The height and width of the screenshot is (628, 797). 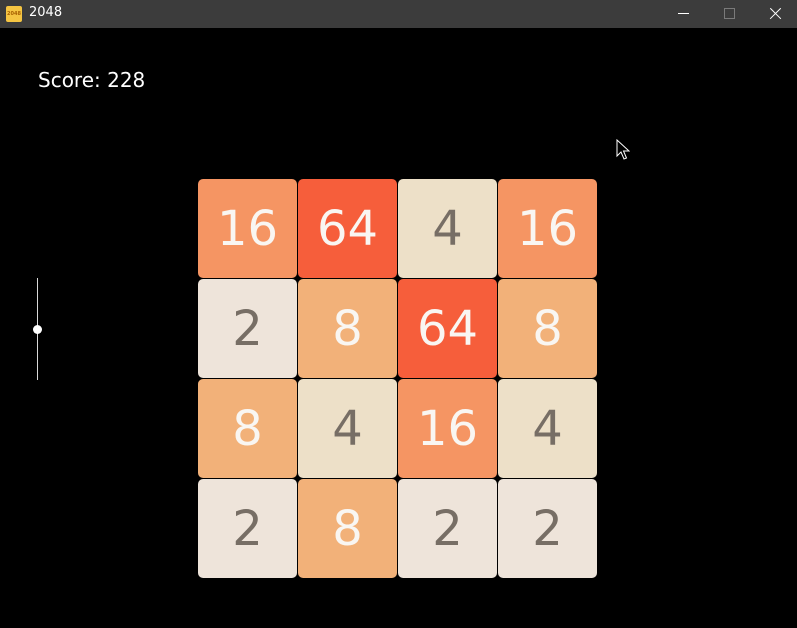 What do you see at coordinates (683, 14) in the screenshot?
I see `minimize-button` at bounding box center [683, 14].